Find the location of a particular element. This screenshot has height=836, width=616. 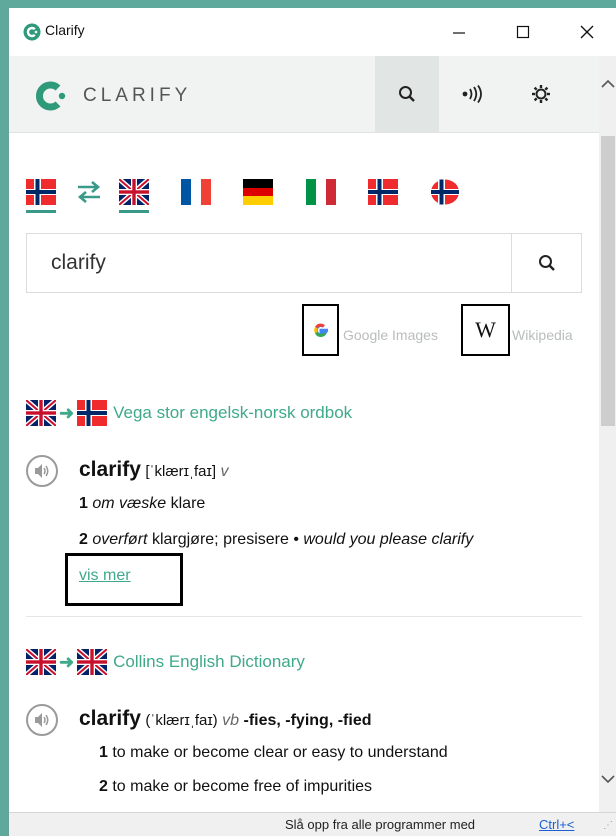

status-bar: Slå opp fra alle programmer med Ctrl+< ⋰ is located at coordinates (312, 824).